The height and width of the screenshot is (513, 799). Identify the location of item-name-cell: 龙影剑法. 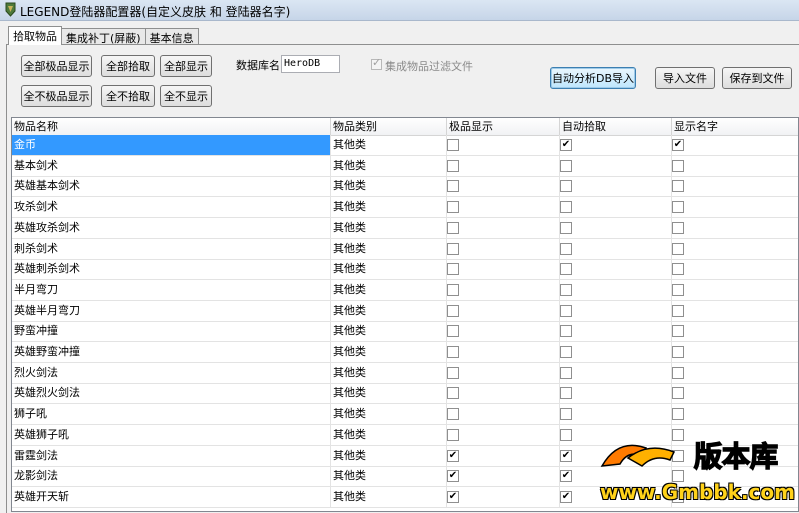
(171, 476).